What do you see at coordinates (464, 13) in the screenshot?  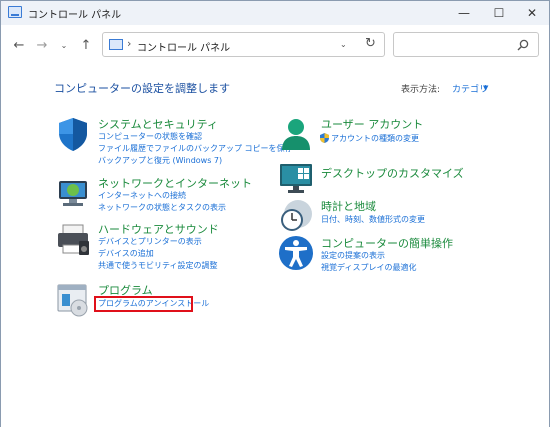 I see `minimize-button: —` at bounding box center [464, 13].